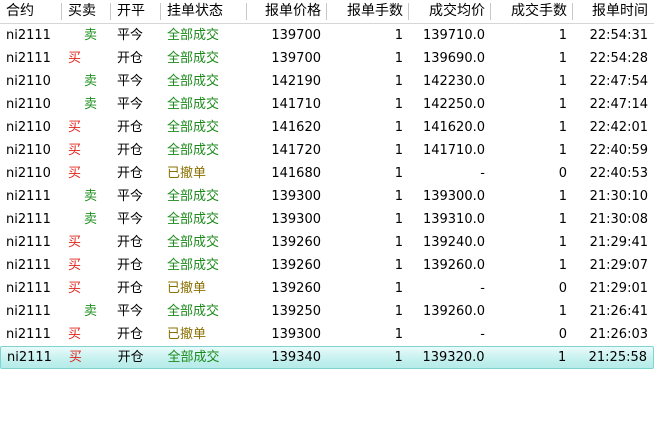 This screenshot has height=439, width=654. I want to click on cell-order-price: 141620, so click(296, 127).